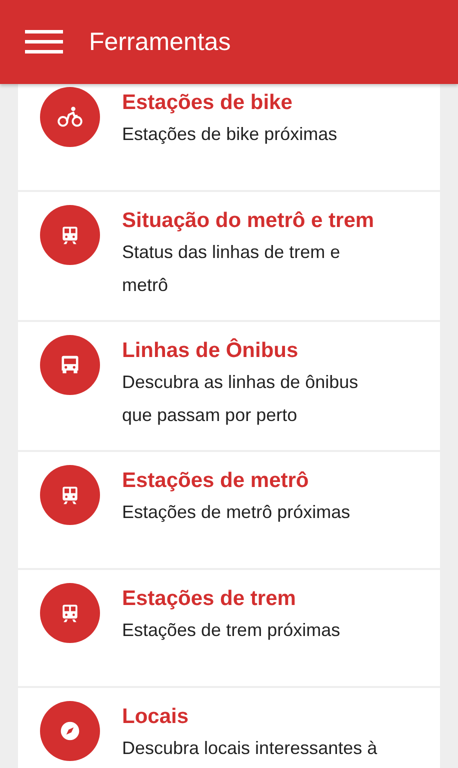 The width and height of the screenshot is (458, 768). What do you see at coordinates (208, 103) in the screenshot?
I see `tool-title: Estações de bike` at bounding box center [208, 103].